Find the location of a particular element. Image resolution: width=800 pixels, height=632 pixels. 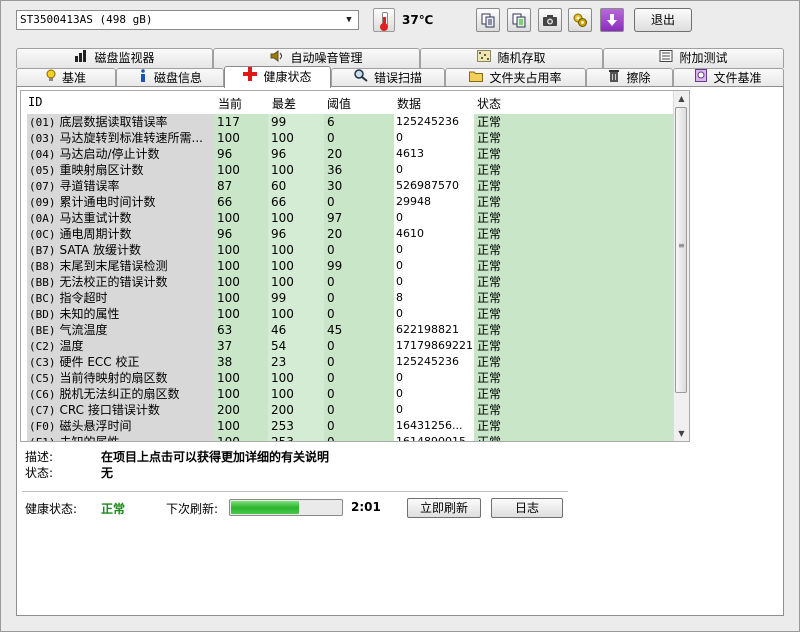

state-value: 无 is located at coordinates (107, 473).